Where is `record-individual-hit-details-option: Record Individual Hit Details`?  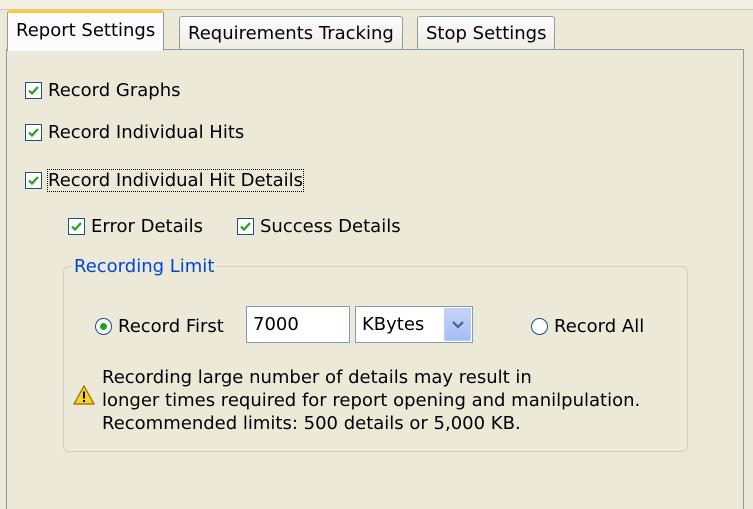 record-individual-hit-details-option: Record Individual Hit Details is located at coordinates (165, 180).